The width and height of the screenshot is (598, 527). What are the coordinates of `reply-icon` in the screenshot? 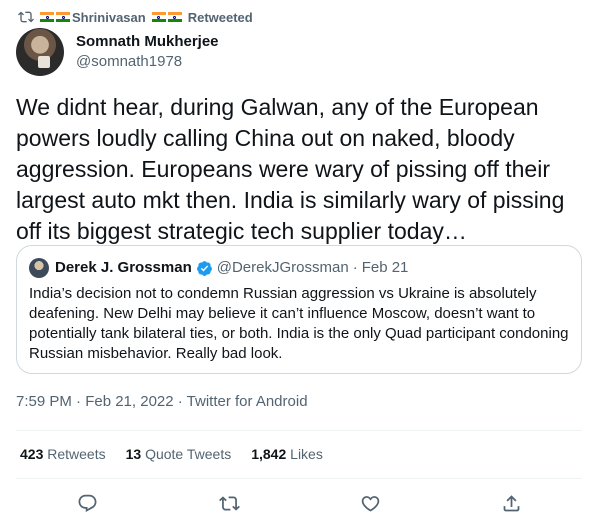 It's located at (87, 503).